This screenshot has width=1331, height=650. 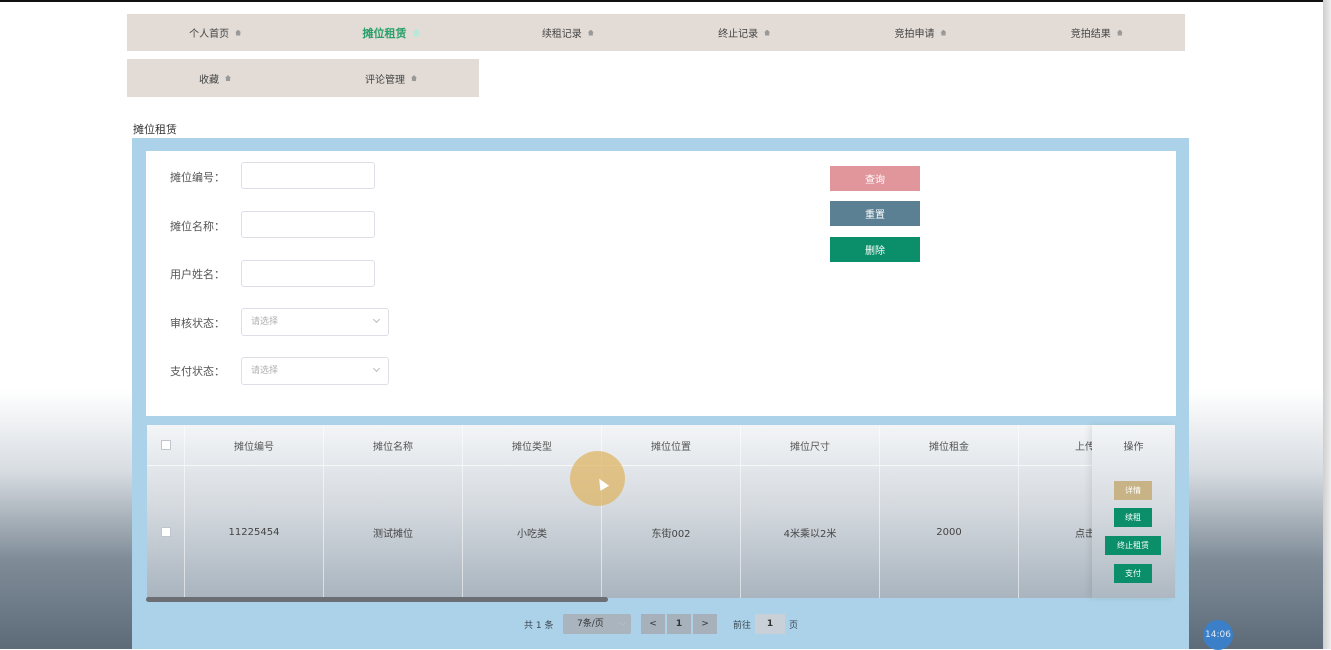 I want to click on nav-item-termination-records: 终止记录, so click(x=744, y=32).